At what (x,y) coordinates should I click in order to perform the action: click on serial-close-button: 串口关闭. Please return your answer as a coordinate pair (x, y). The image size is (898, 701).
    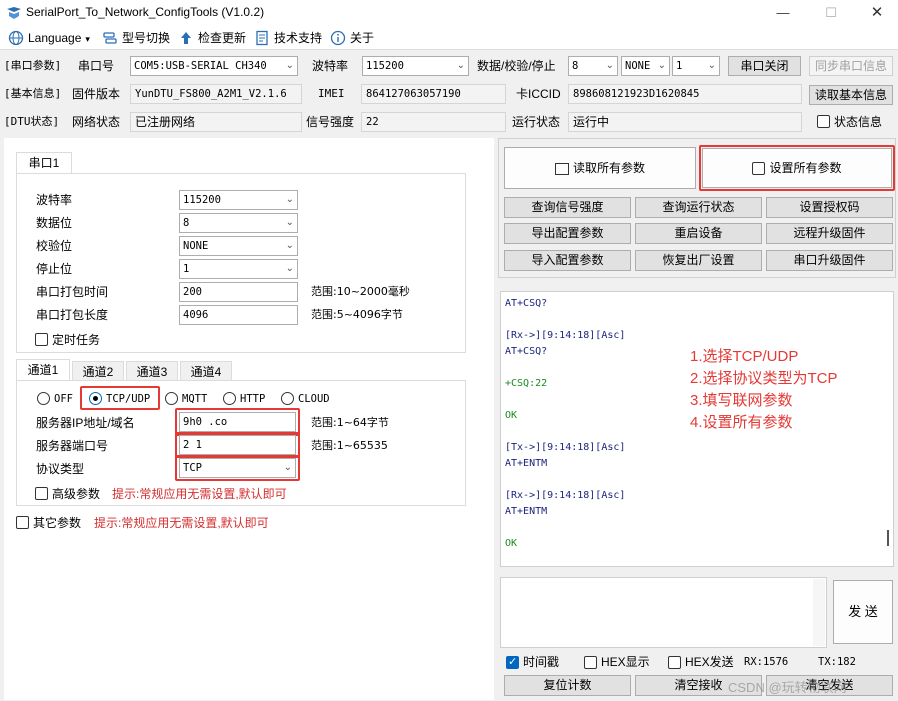
    Looking at the image, I should click on (764, 66).